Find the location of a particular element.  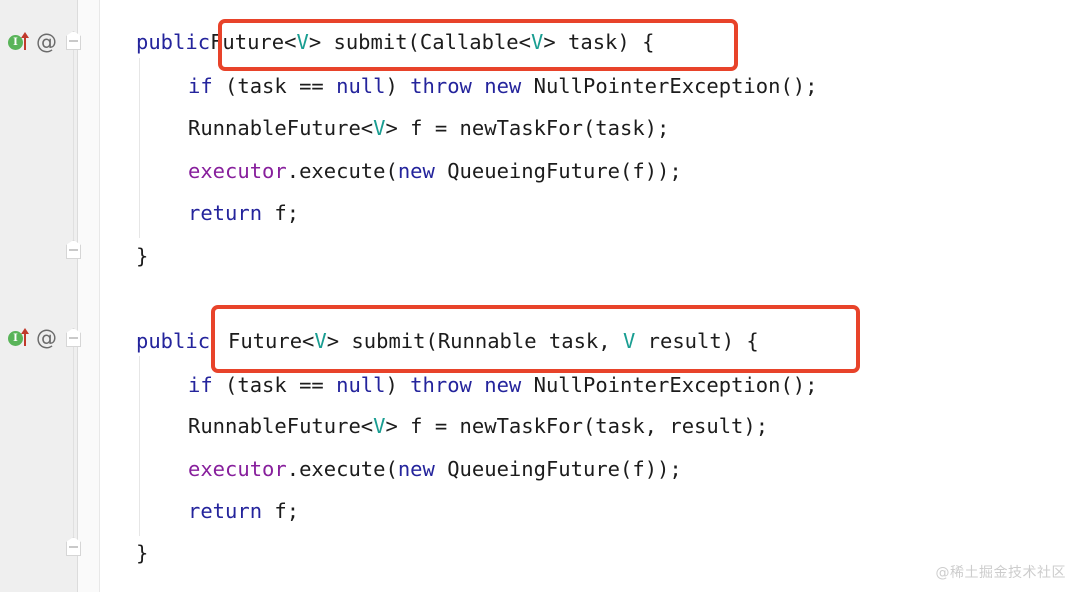

code-line-return-one: return f; is located at coordinates (243, 213).